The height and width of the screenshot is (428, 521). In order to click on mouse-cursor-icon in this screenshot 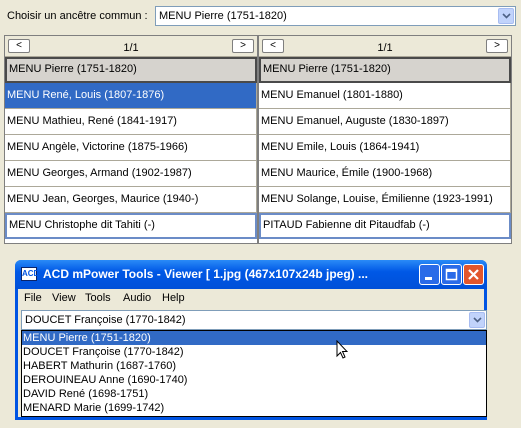, I will do `click(342, 351)`.